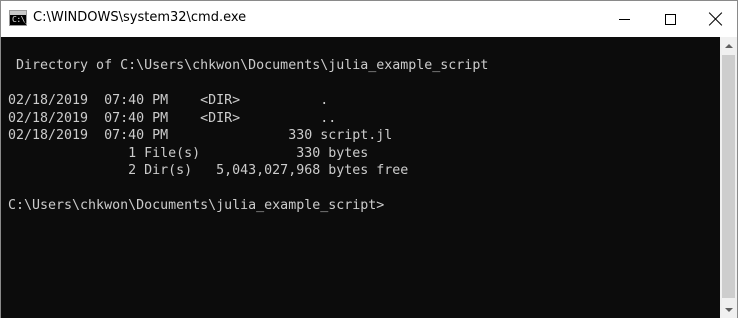 The image size is (738, 318). What do you see at coordinates (188, 153) in the screenshot?
I see `console-line: 1 File(s) 330 bytes` at bounding box center [188, 153].